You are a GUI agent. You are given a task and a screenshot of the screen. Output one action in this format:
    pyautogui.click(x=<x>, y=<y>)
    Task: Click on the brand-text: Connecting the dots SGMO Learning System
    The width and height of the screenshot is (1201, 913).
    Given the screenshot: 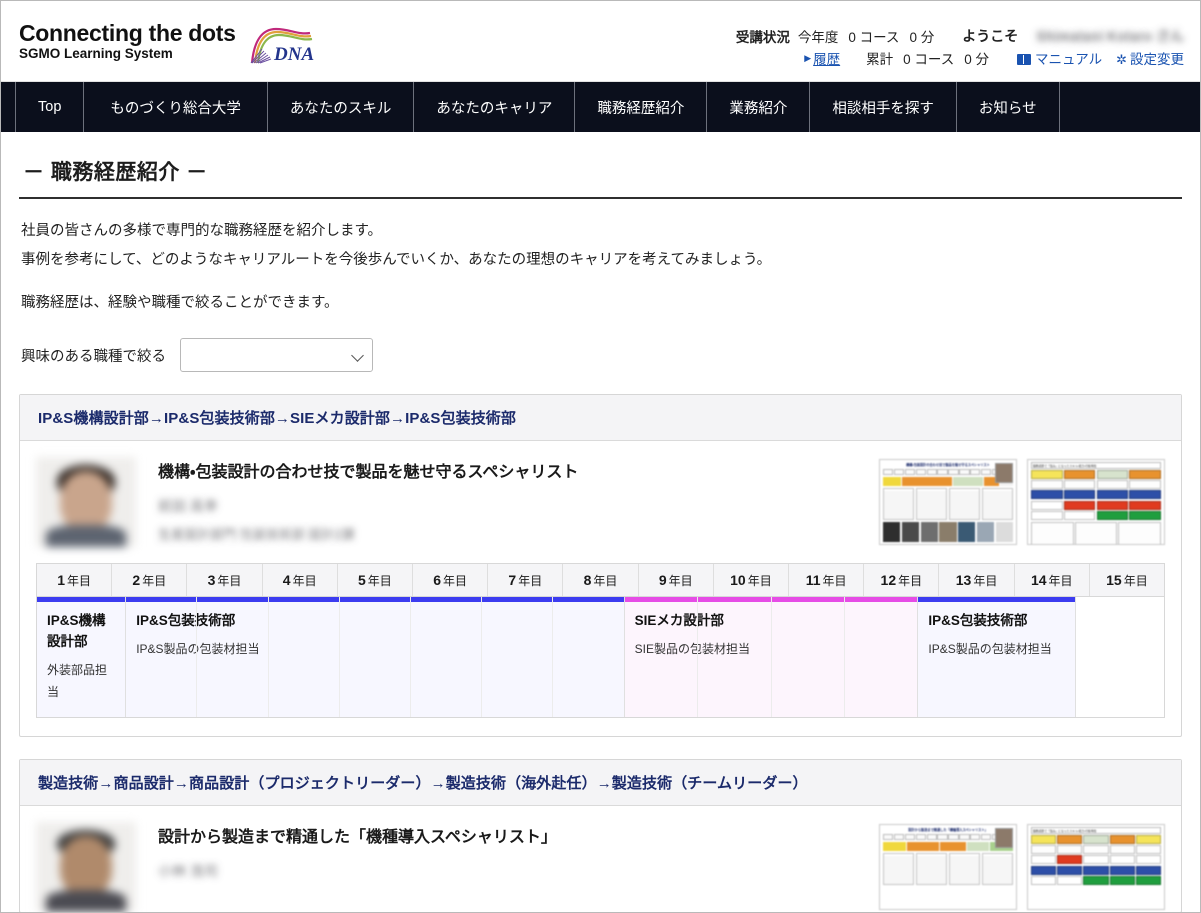 What is the action you would take?
    pyautogui.click(x=127, y=41)
    